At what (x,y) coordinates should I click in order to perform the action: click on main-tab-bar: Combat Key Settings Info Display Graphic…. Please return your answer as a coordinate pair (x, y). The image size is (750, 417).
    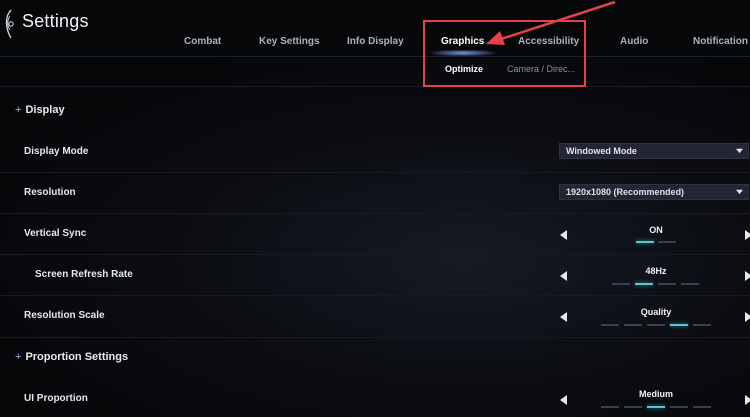
    Looking at the image, I should click on (375, 43).